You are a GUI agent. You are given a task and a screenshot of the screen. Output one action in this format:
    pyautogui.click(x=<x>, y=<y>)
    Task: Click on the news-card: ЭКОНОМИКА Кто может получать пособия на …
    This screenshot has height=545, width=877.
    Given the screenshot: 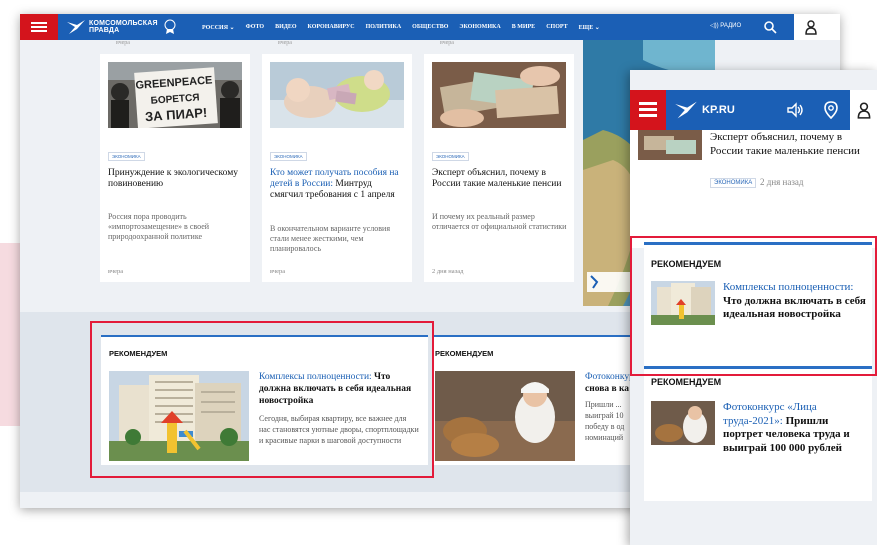 What is the action you would take?
    pyautogui.click(x=337, y=168)
    